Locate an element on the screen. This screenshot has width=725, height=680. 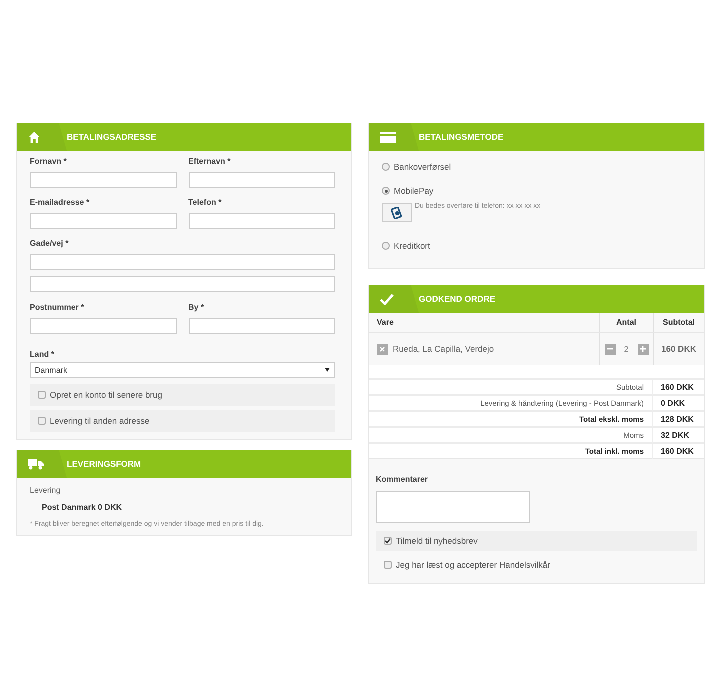
total-value: 128 DKK is located at coordinates (677, 420).